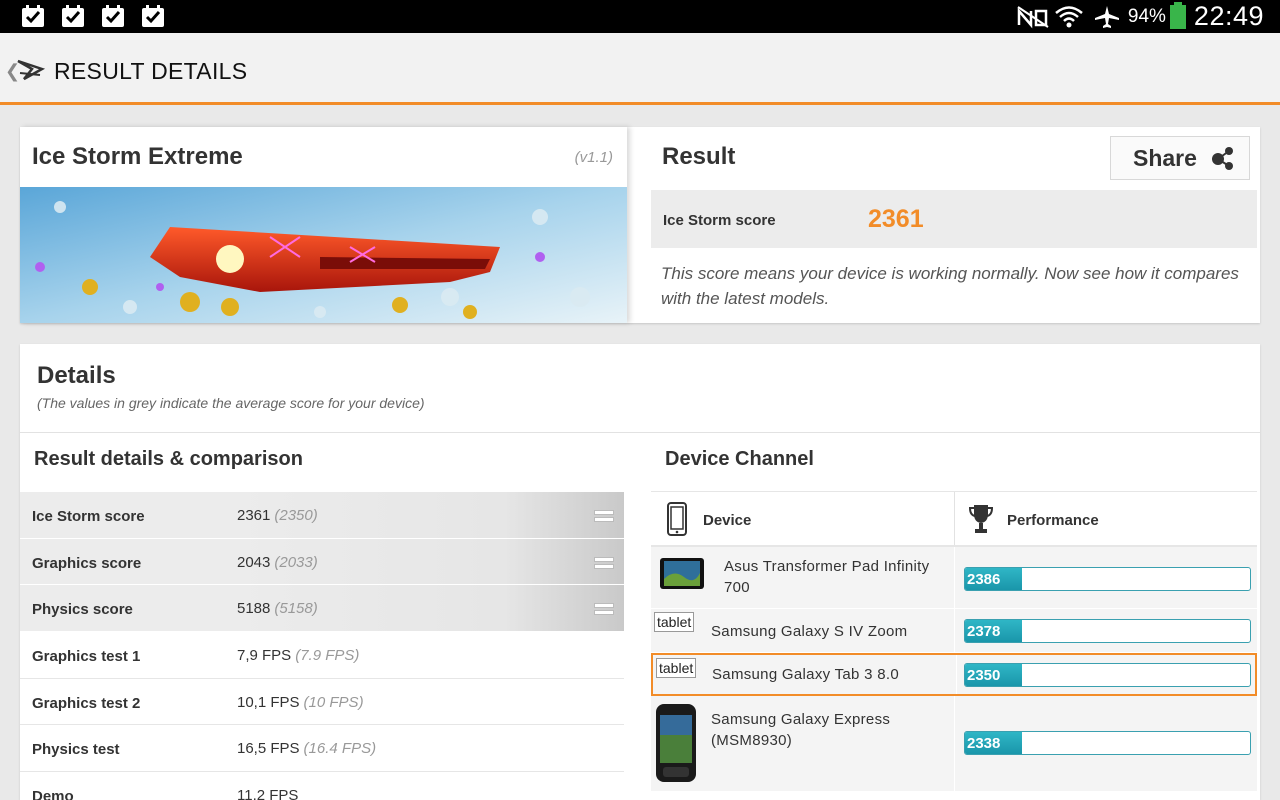 Image resolution: width=1280 pixels, height=800 pixels. Describe the element at coordinates (739, 459) in the screenshot. I see `device-channel-title: Device Channel` at that location.